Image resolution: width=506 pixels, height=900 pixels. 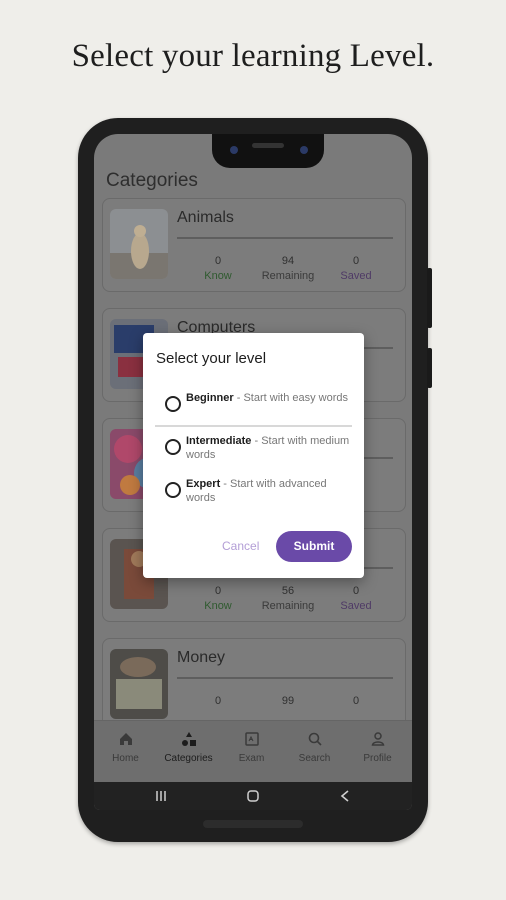 I want to click on earpiece-speaker, so click(x=268, y=145).